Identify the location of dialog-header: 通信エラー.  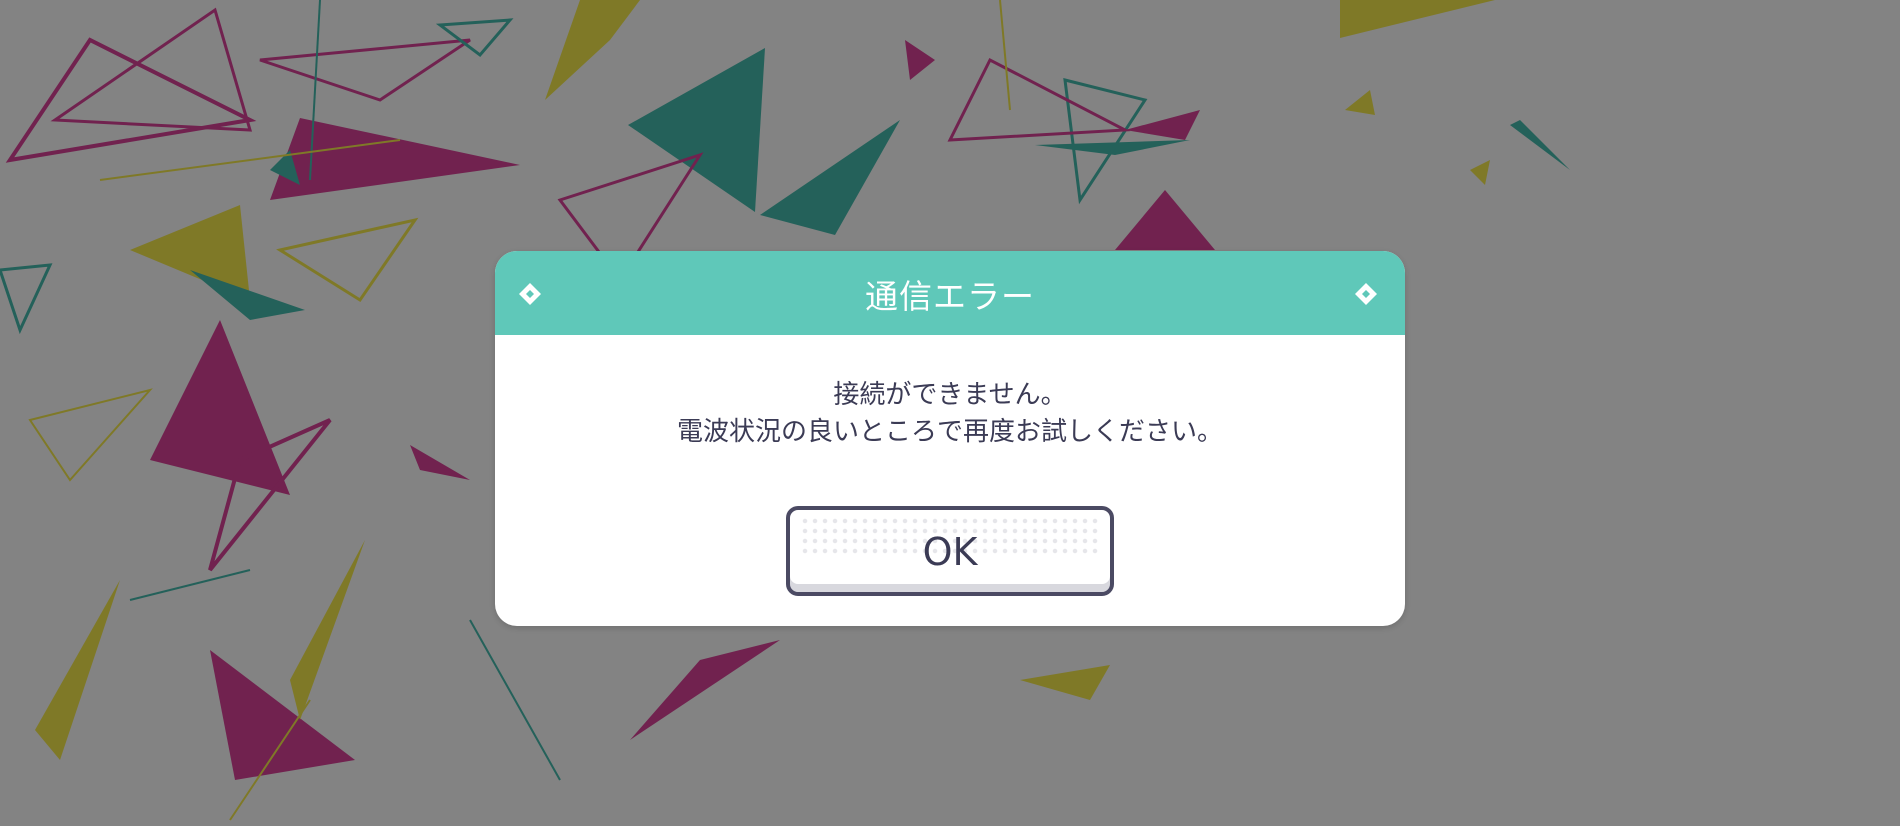
(950, 293).